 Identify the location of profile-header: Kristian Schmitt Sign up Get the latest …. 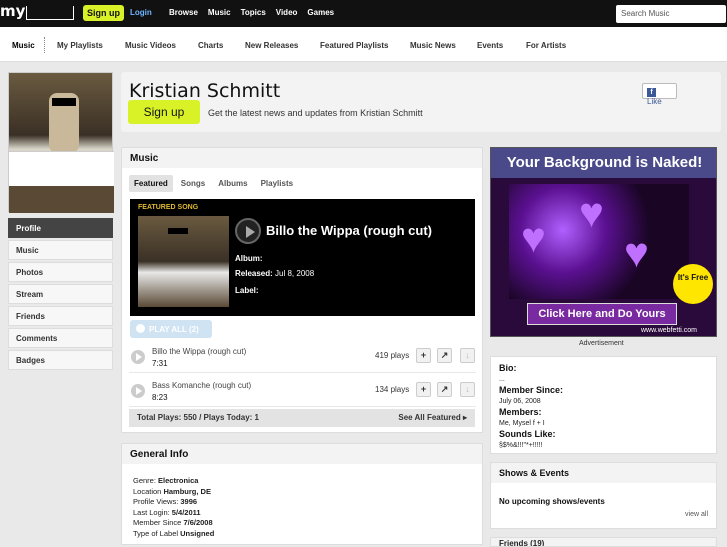
(421, 102).